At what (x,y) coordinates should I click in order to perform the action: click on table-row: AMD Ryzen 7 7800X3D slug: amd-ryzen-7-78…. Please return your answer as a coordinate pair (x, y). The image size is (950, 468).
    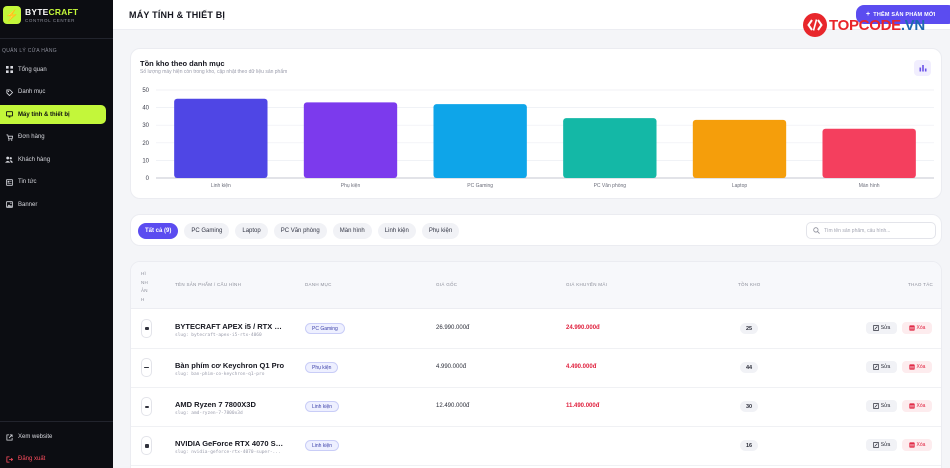
    Looking at the image, I should click on (536, 407).